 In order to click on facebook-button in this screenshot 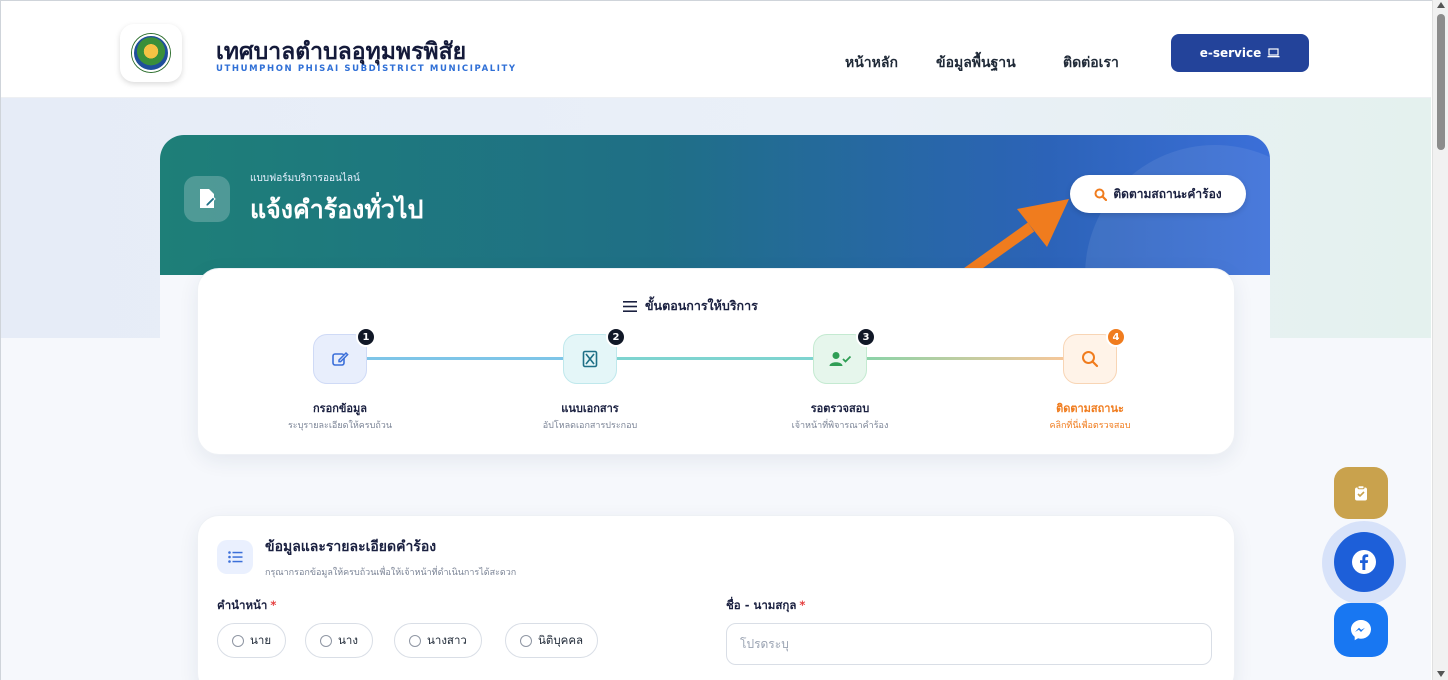, I will do `click(1364, 562)`.